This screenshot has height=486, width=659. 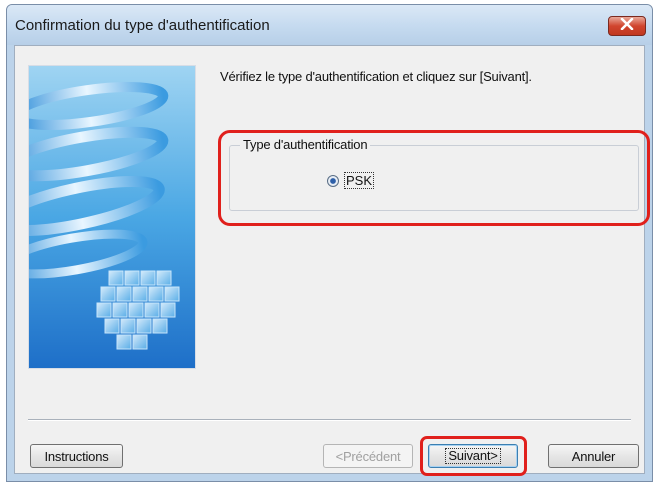 I want to click on instructions-button-label: Instructions, so click(x=76, y=456).